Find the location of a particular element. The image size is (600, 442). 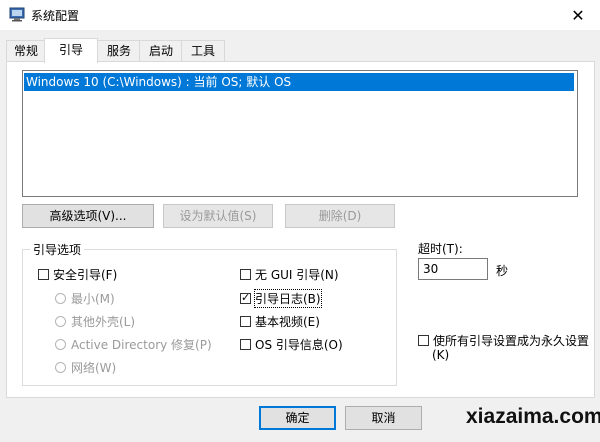

checkbox-box: ✓ is located at coordinates (245, 297).